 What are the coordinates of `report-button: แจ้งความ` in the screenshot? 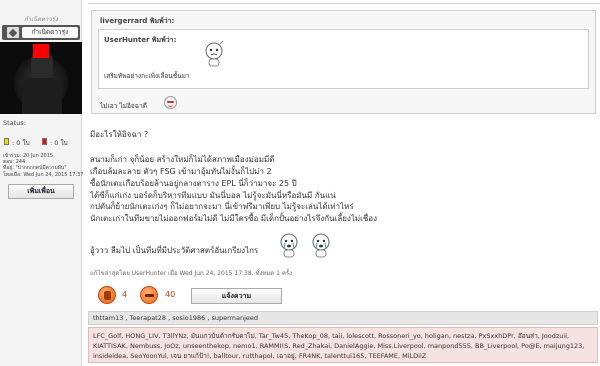 It's located at (236, 296).